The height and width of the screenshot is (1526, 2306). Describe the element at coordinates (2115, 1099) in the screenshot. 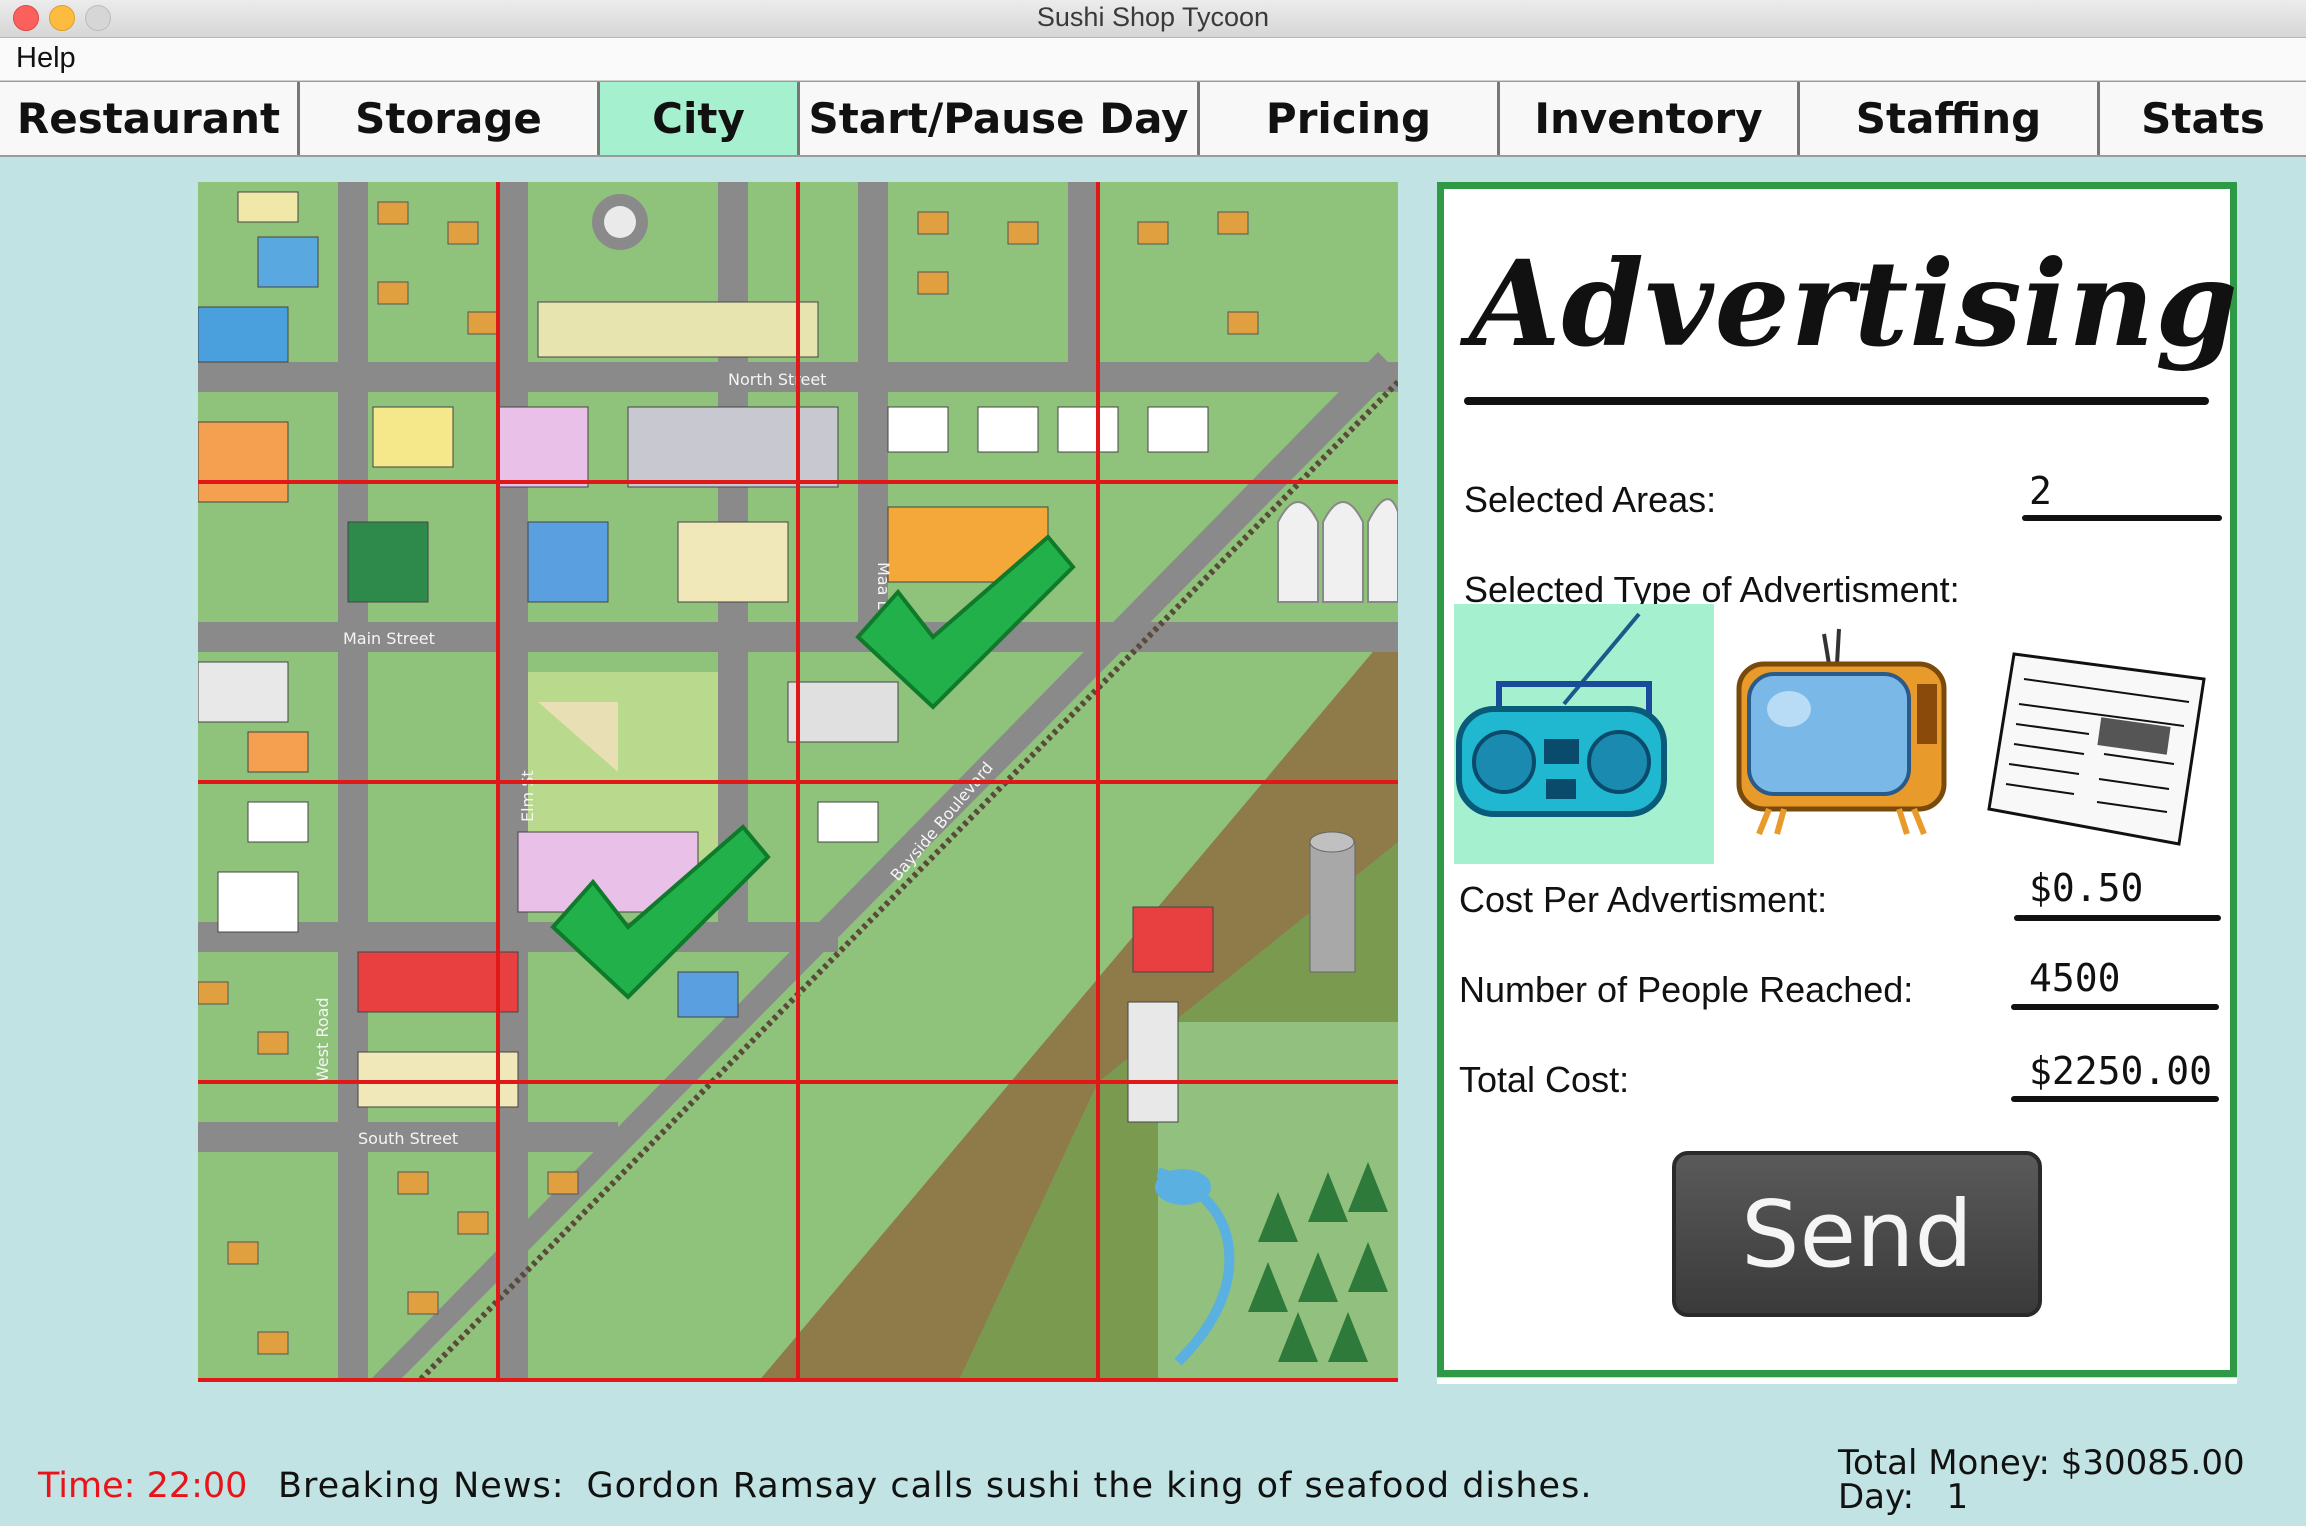

I see `total-underline` at that location.